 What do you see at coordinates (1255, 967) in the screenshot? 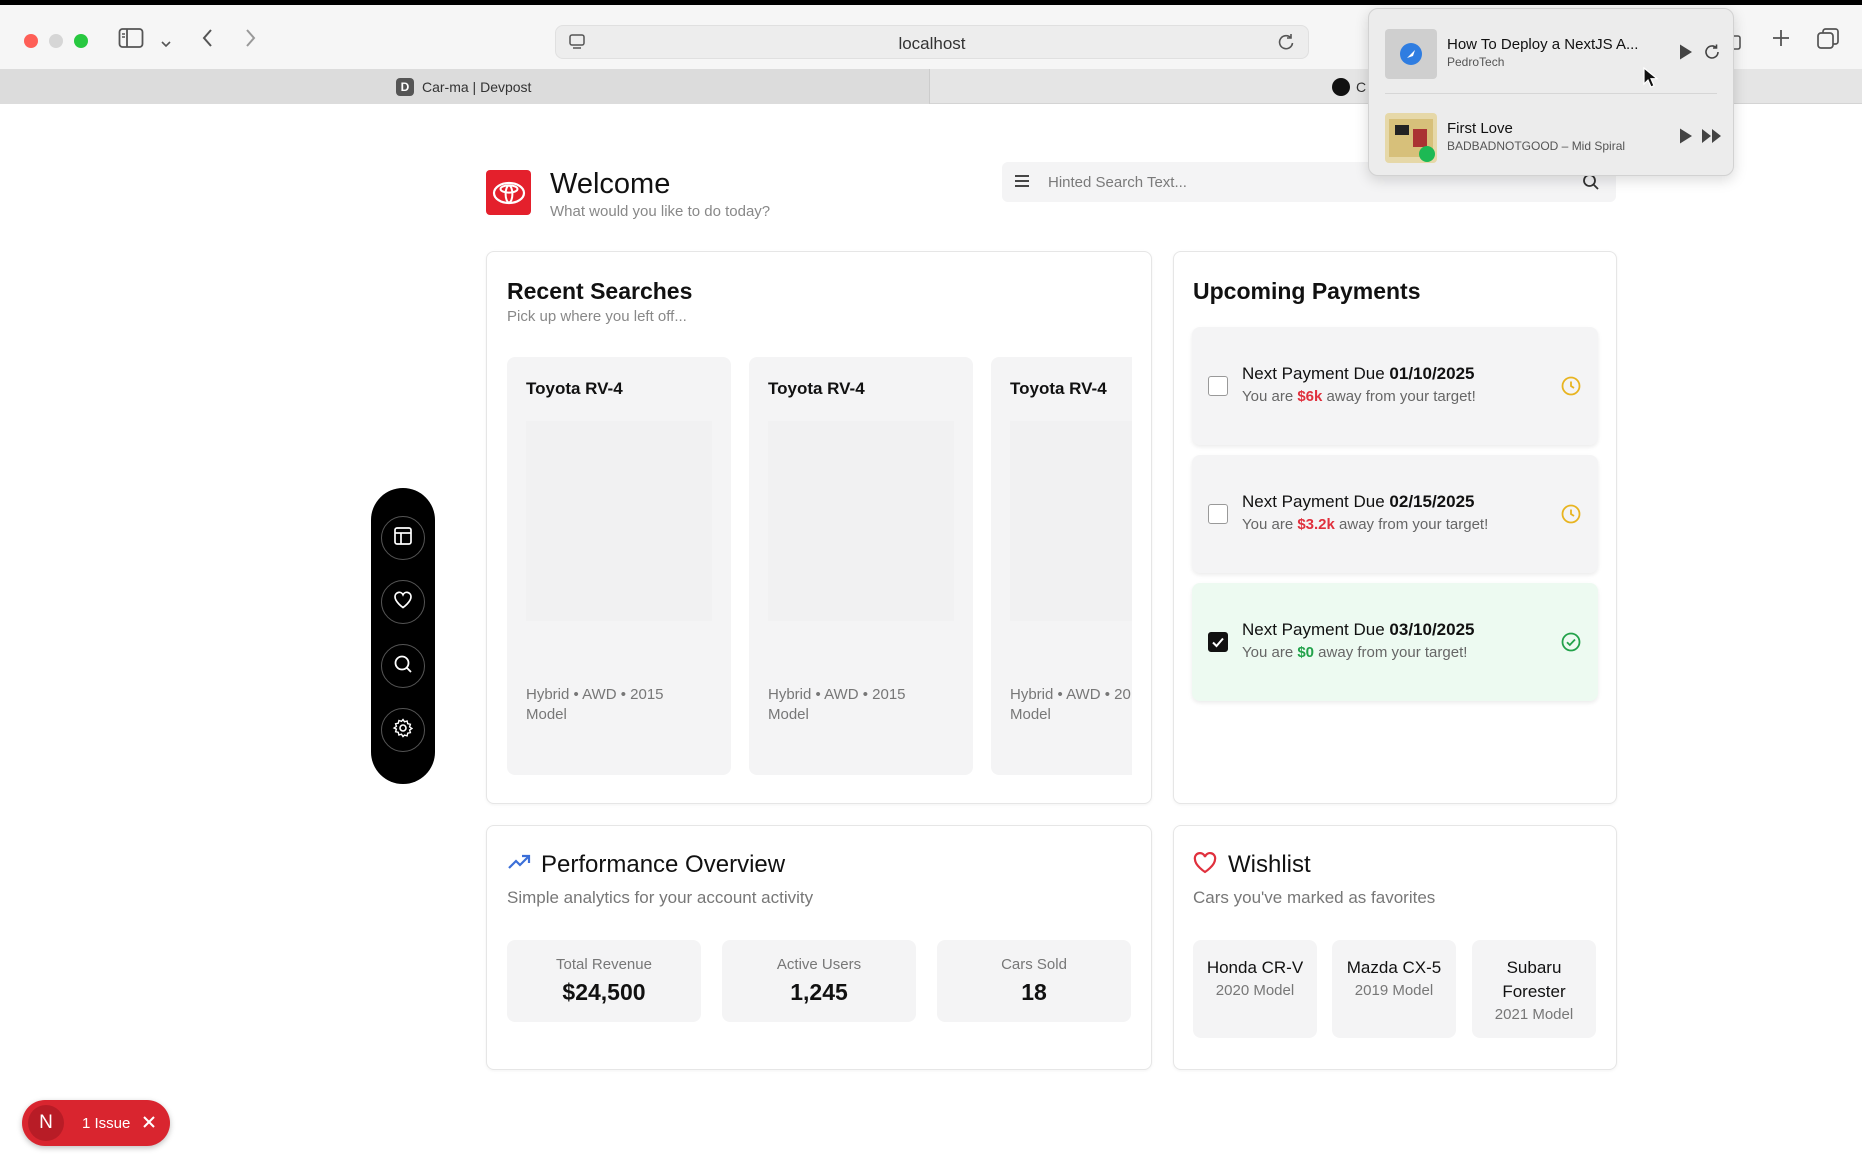
I see `wishlist-car-name: Honda CR-V` at bounding box center [1255, 967].